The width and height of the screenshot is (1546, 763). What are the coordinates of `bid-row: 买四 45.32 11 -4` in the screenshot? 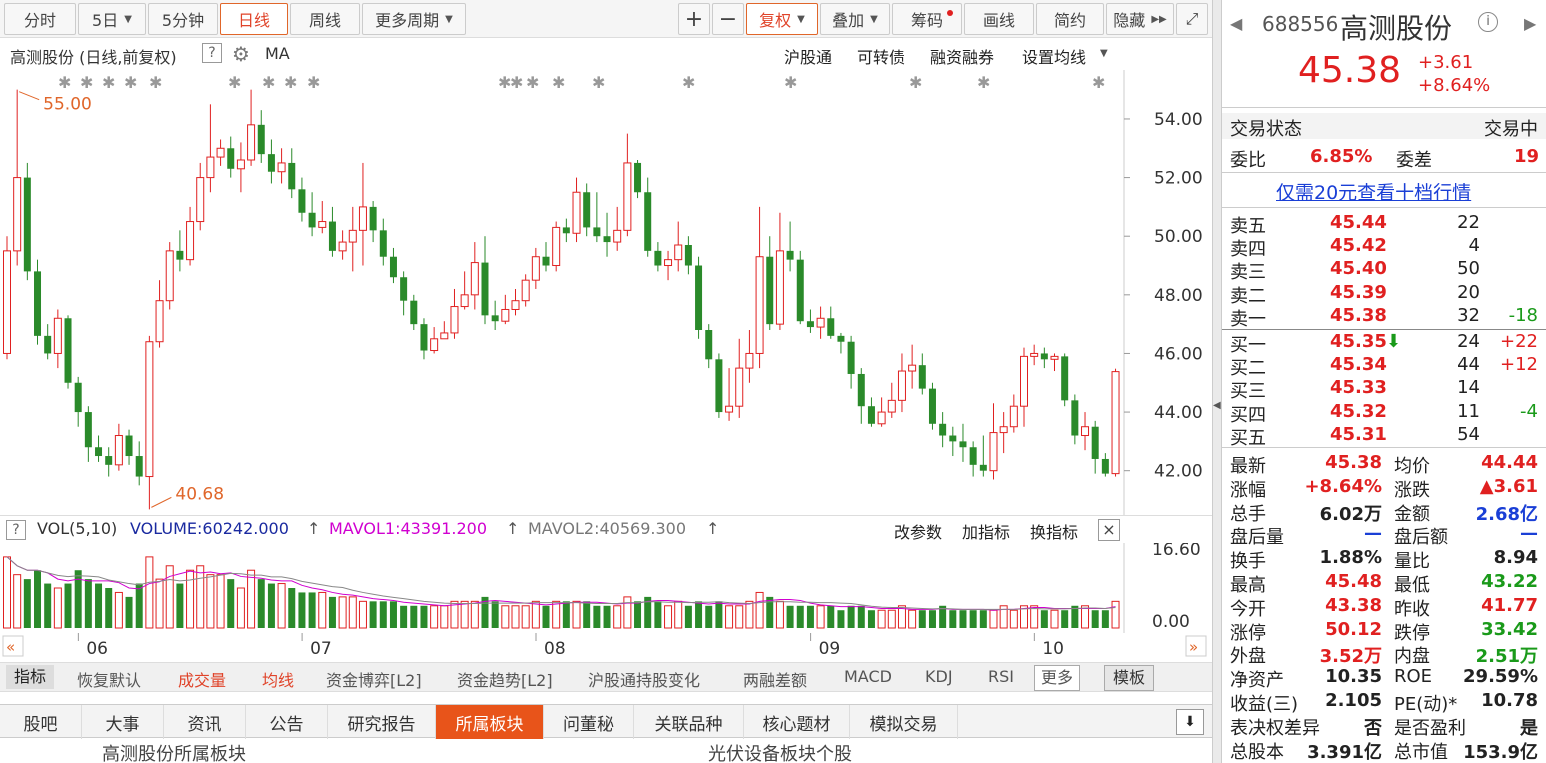 It's located at (1384, 413).